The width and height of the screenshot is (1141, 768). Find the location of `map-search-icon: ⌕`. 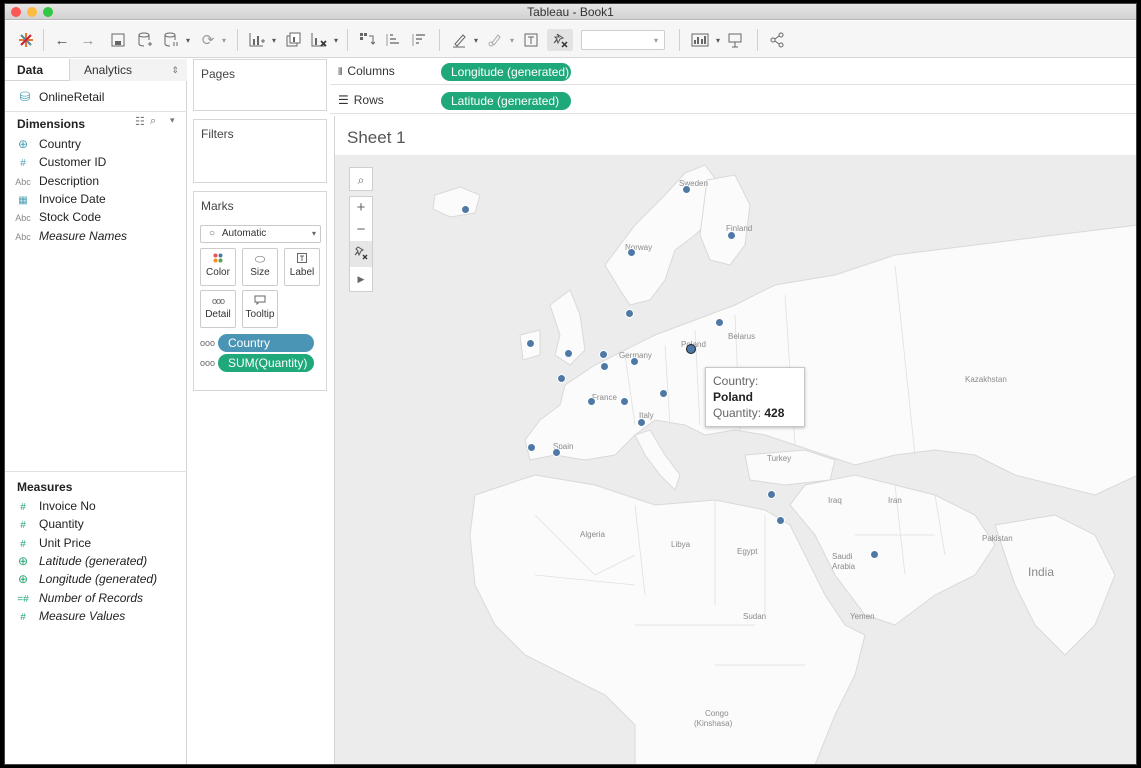

map-search-icon: ⌕ is located at coordinates (361, 179).